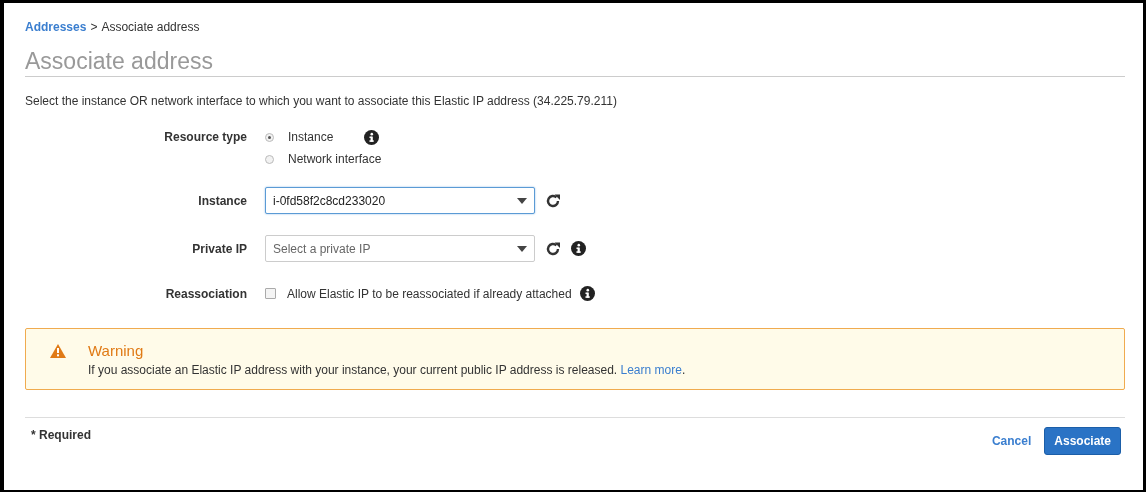  I want to click on field-label: Private IP, so click(219, 248).